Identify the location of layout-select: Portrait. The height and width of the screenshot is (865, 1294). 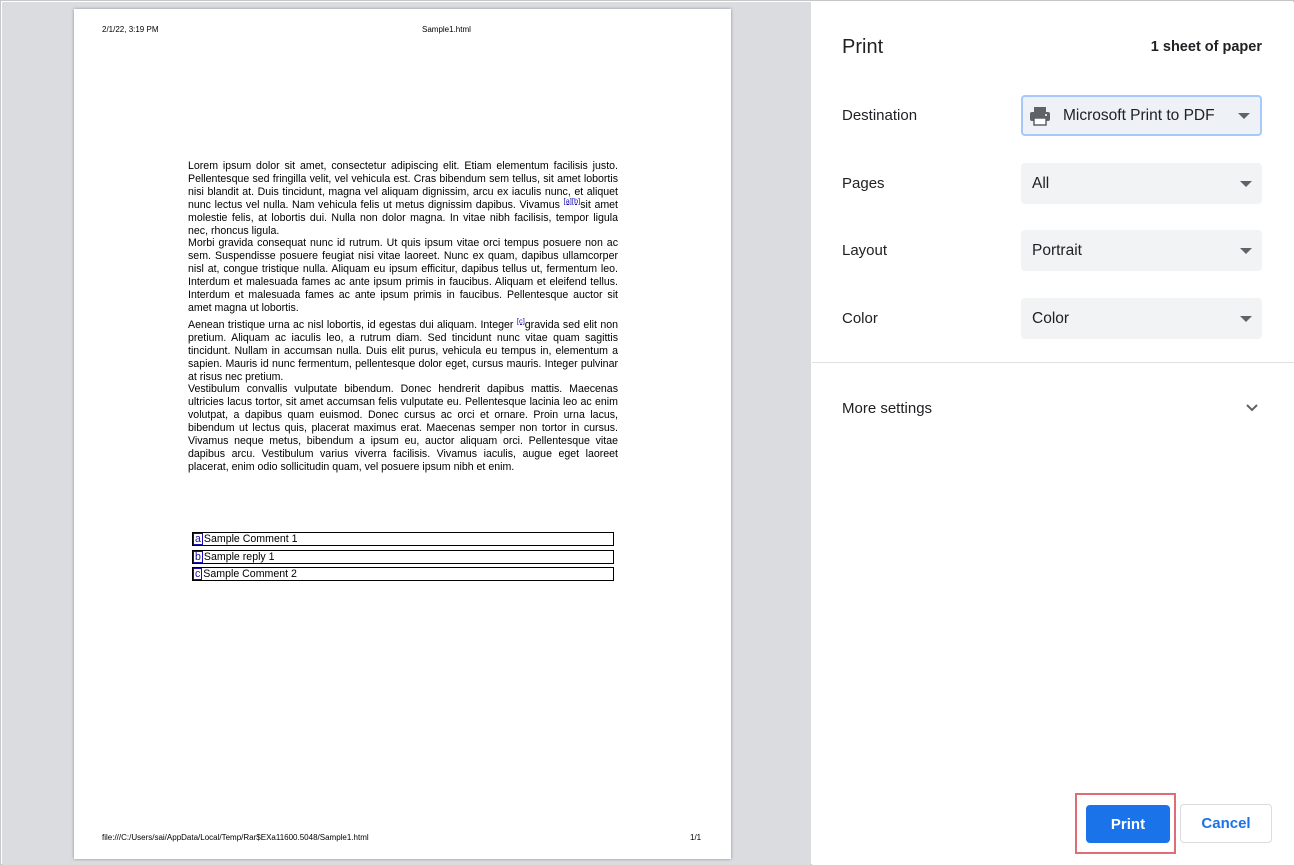
(1141, 250).